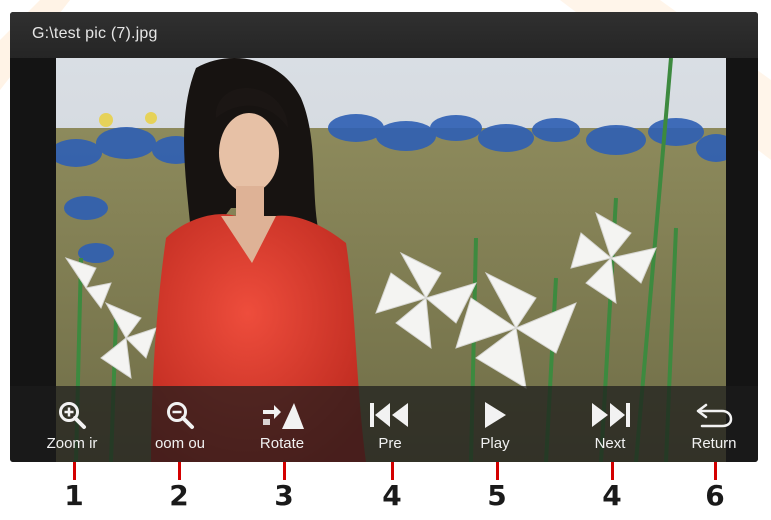 This screenshot has height=520, width=771. Describe the element at coordinates (180, 415) in the screenshot. I see `zoom-out-icon` at that location.